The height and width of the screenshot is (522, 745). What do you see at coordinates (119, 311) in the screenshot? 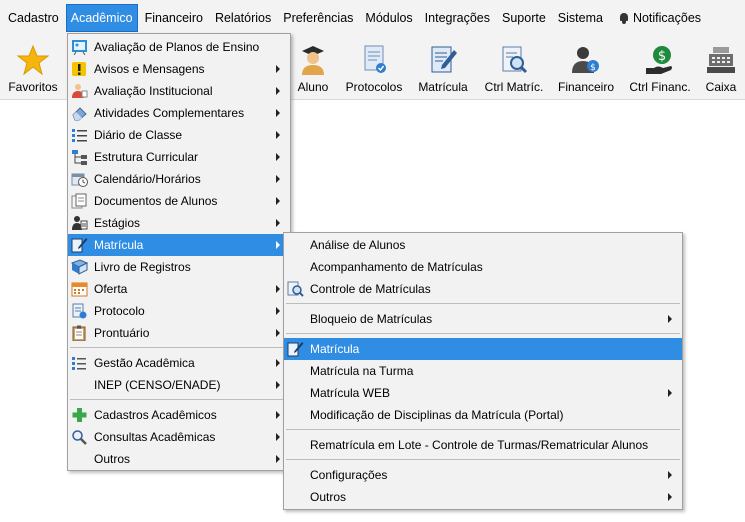
I see `menu-item-label: Protocolo` at bounding box center [119, 311].